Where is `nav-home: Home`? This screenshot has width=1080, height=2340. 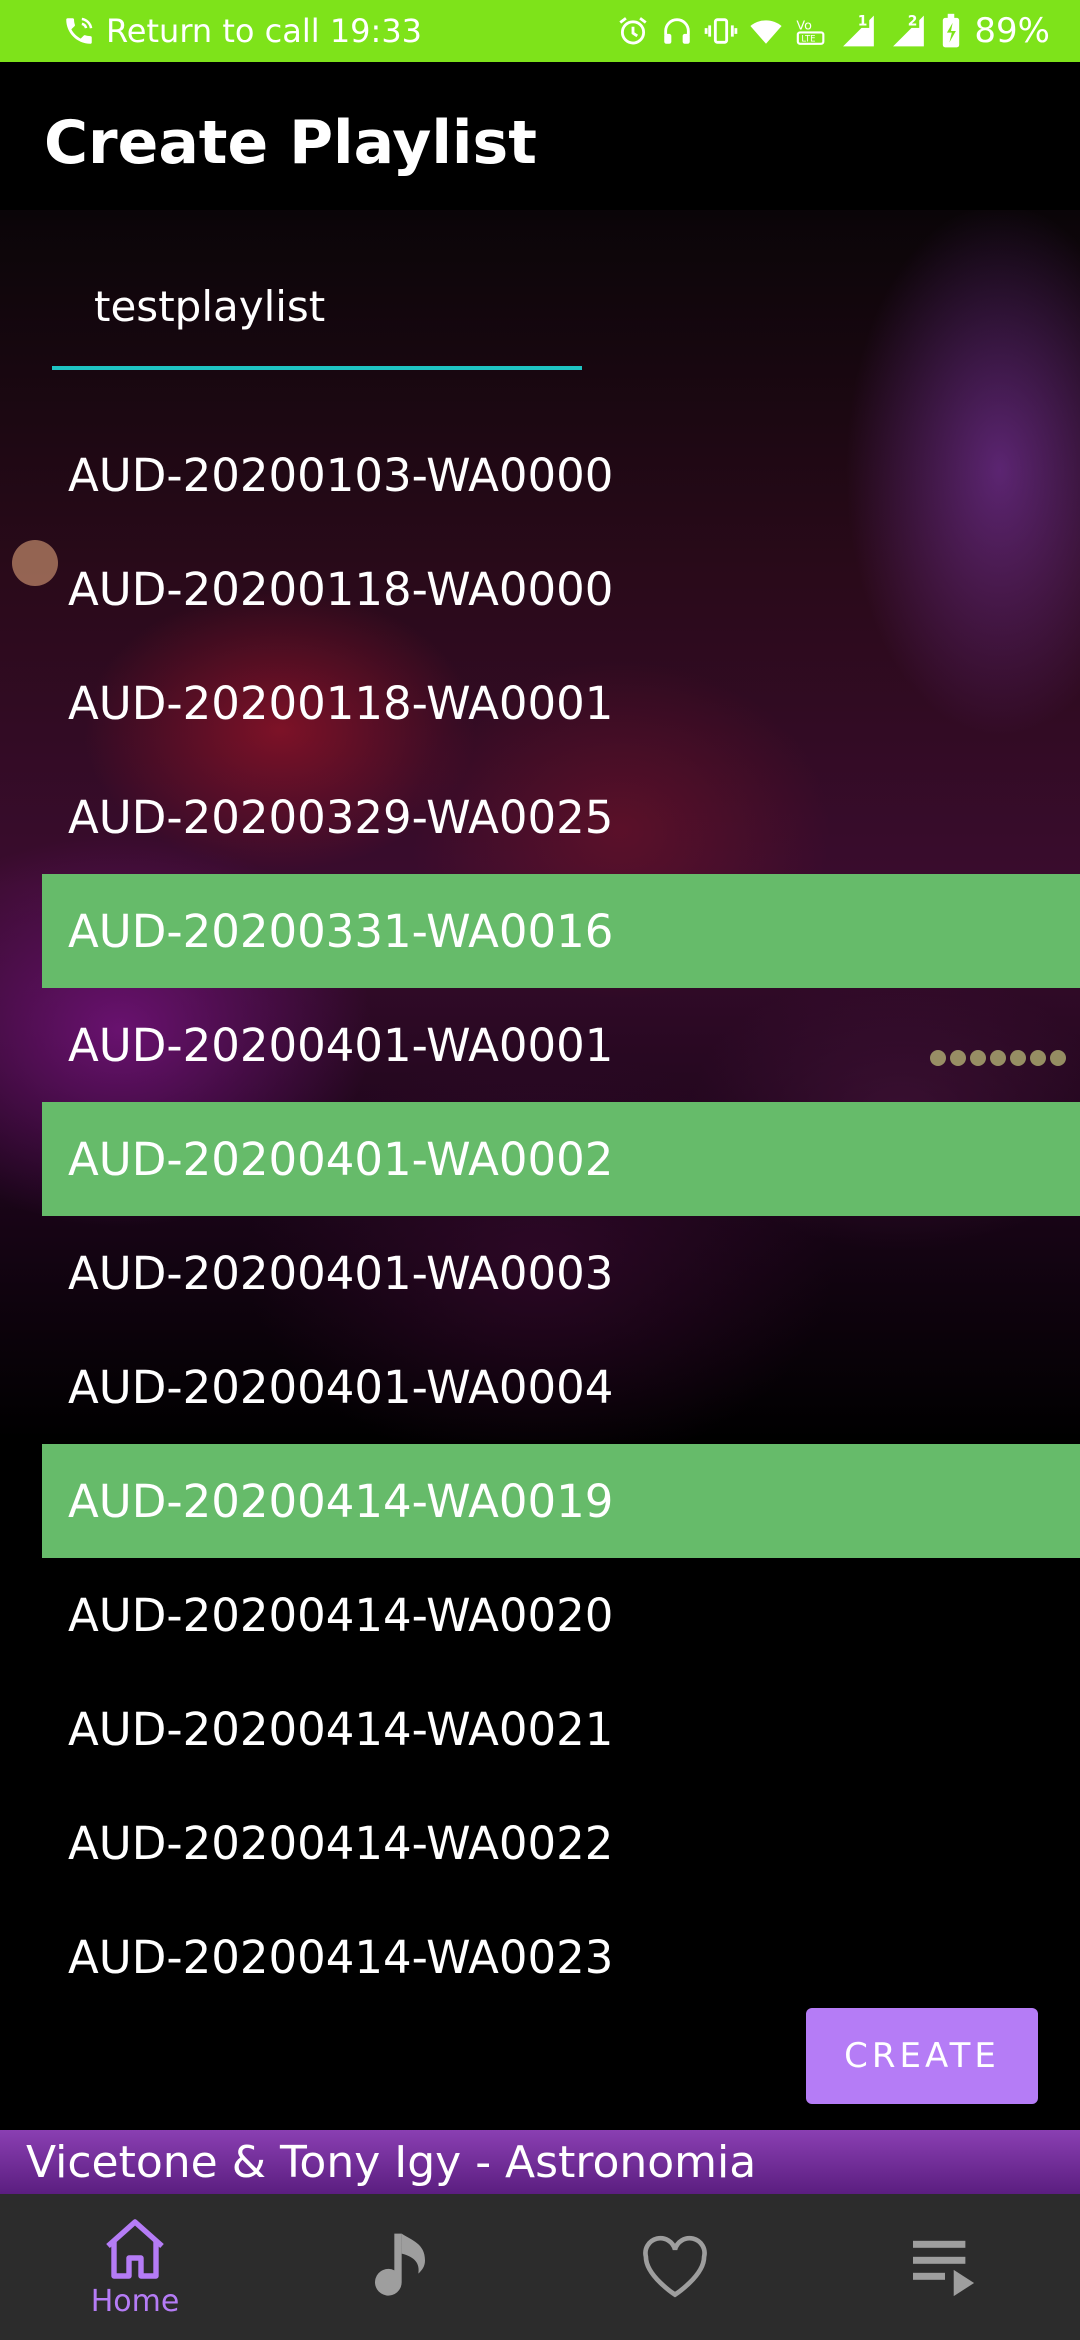 nav-home: Home is located at coordinates (135, 2267).